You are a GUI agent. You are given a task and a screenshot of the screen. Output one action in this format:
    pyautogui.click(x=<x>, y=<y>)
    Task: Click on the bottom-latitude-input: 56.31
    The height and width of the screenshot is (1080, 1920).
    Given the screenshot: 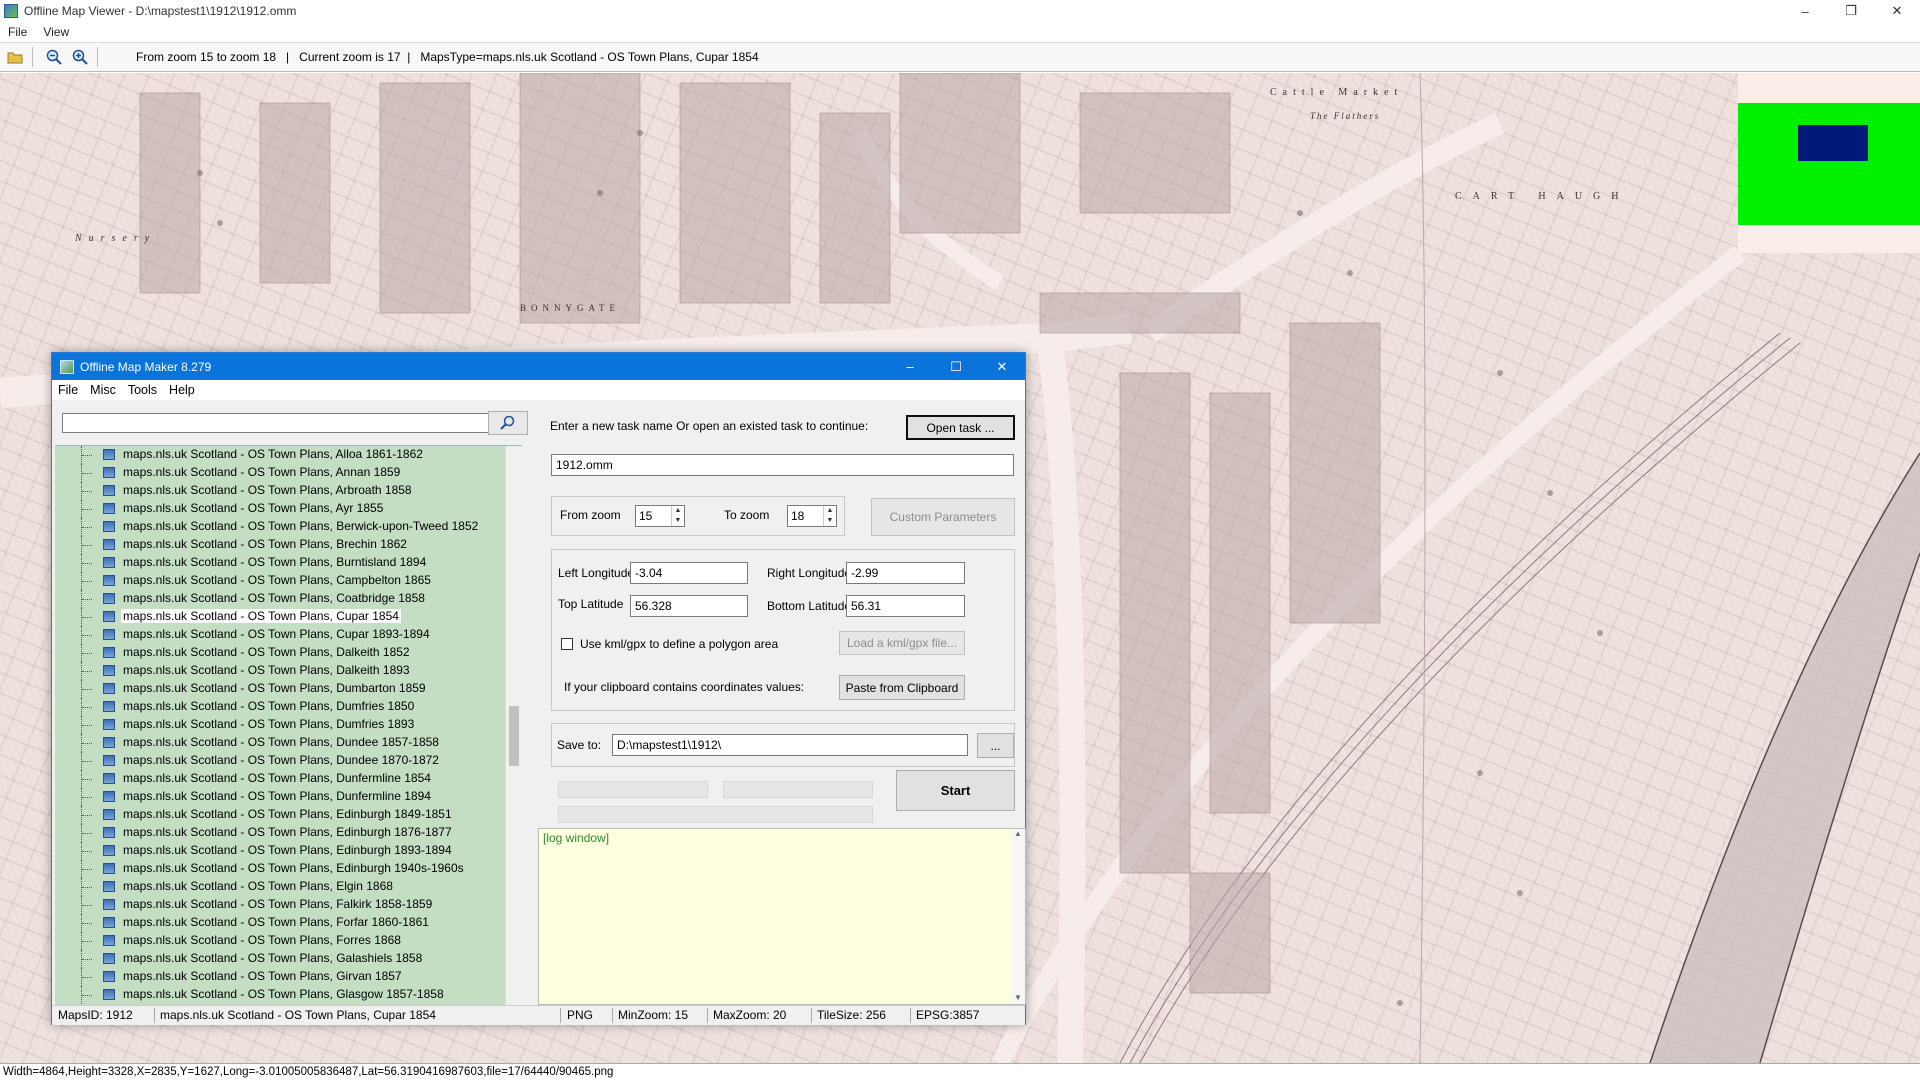 What is the action you would take?
    pyautogui.click(x=905, y=606)
    